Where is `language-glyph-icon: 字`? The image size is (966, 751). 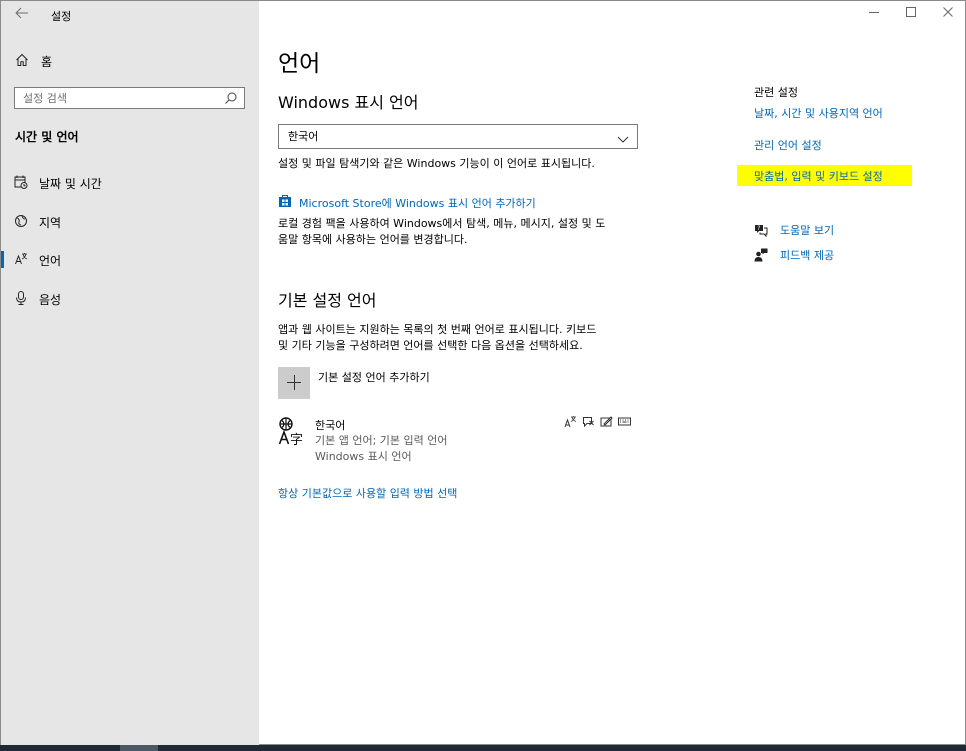 language-glyph-icon: 字 is located at coordinates (291, 432).